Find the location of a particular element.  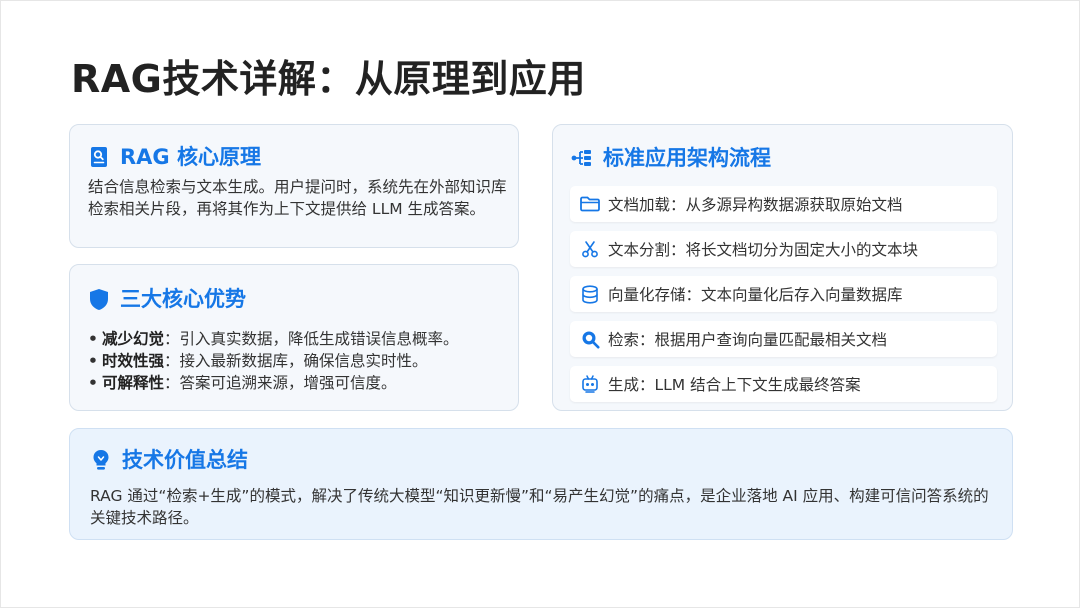

flow-step-label: 检索：根据用户查询向量匹配最相关文档 is located at coordinates (748, 340).